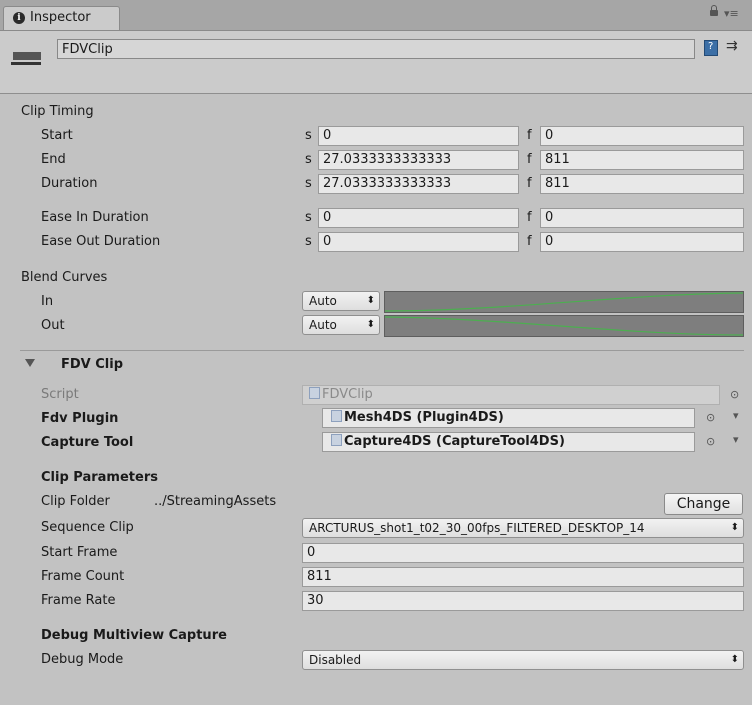  What do you see at coordinates (642, 218) in the screenshot?
I see `ease-in-frames-field: 0` at bounding box center [642, 218].